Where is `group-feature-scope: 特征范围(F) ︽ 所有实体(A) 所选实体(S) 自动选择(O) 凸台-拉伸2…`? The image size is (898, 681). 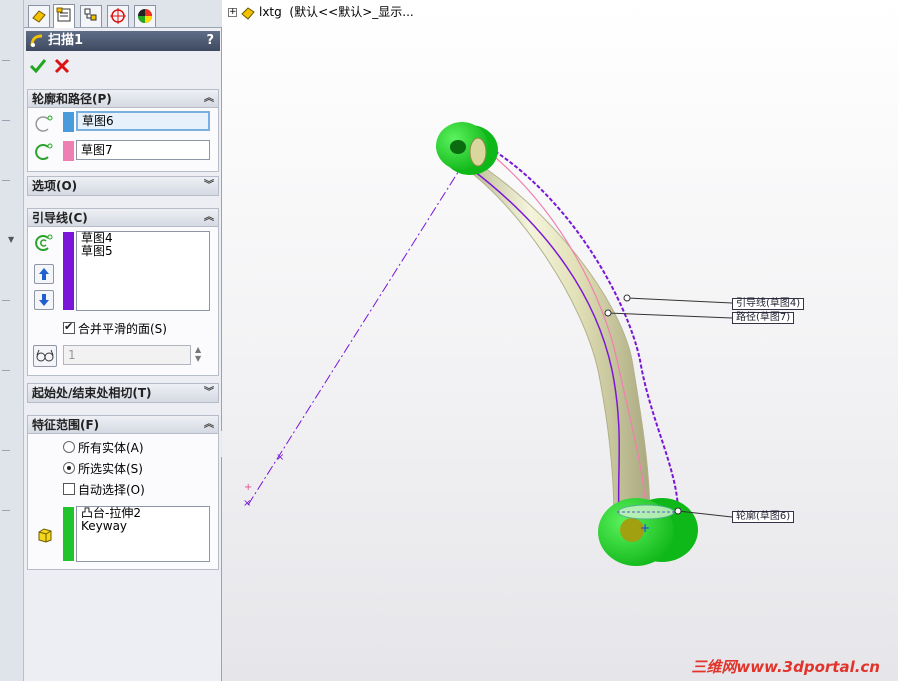
group-feature-scope: 特征范围(F) ︽ 所有实体(A) 所选实体(S) 自动选择(O) 凸台-拉伸2… is located at coordinates (123, 492).